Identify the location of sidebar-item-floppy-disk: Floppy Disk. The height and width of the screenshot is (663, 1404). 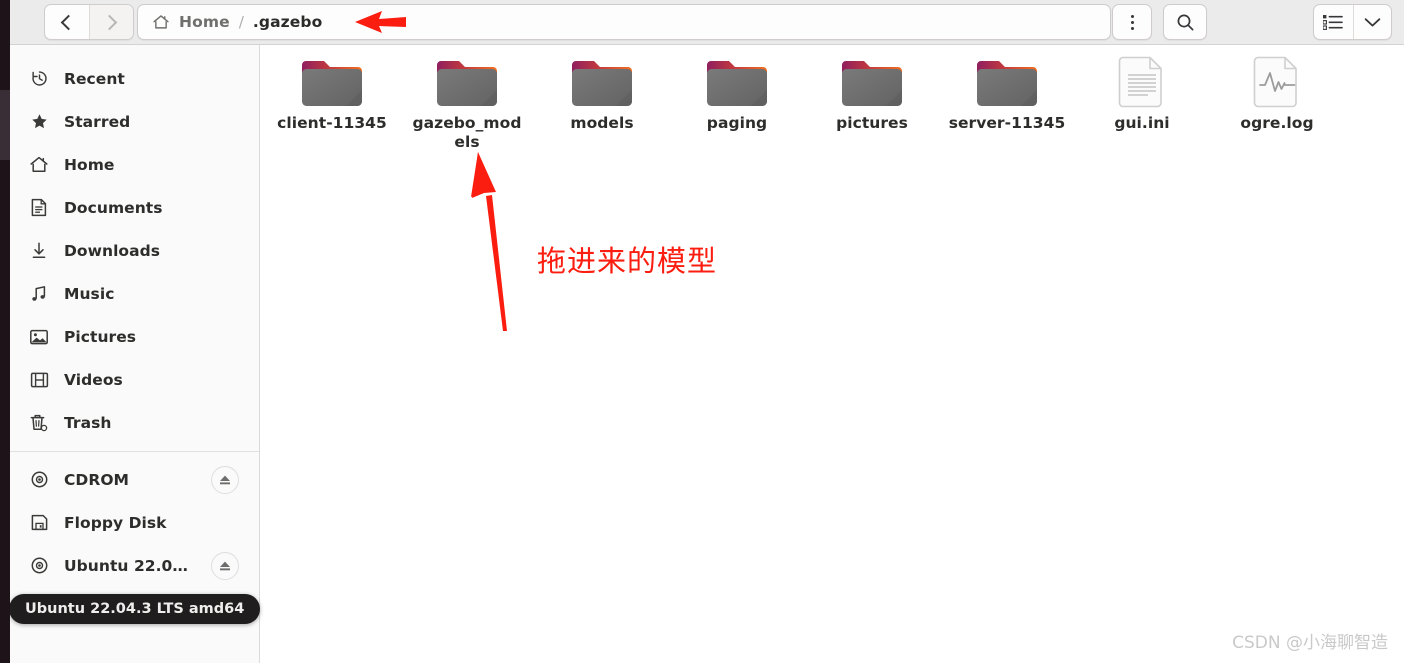
(134, 522).